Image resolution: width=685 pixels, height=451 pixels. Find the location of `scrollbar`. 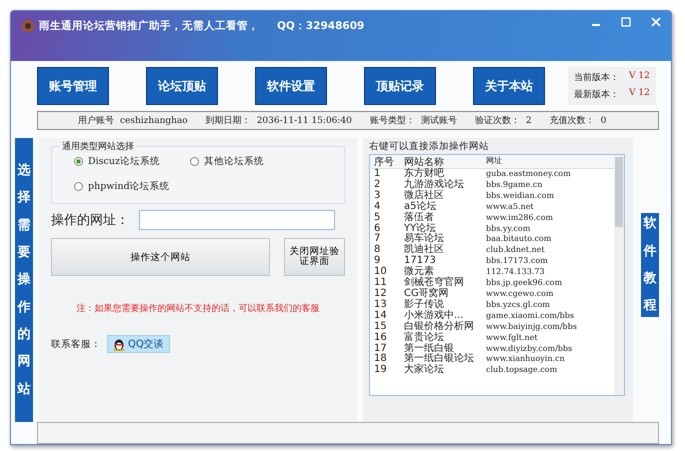

scrollbar is located at coordinates (619, 275).